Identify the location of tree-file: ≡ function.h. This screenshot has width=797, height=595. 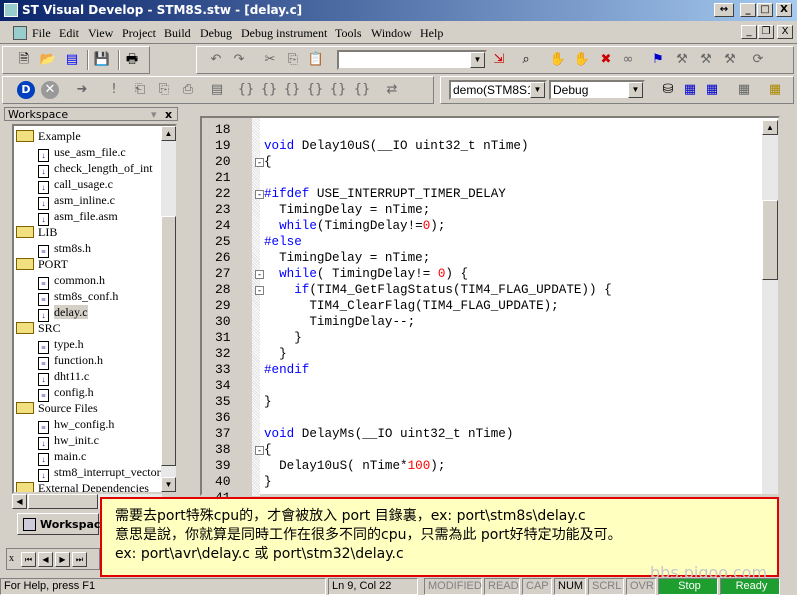
(70, 361).